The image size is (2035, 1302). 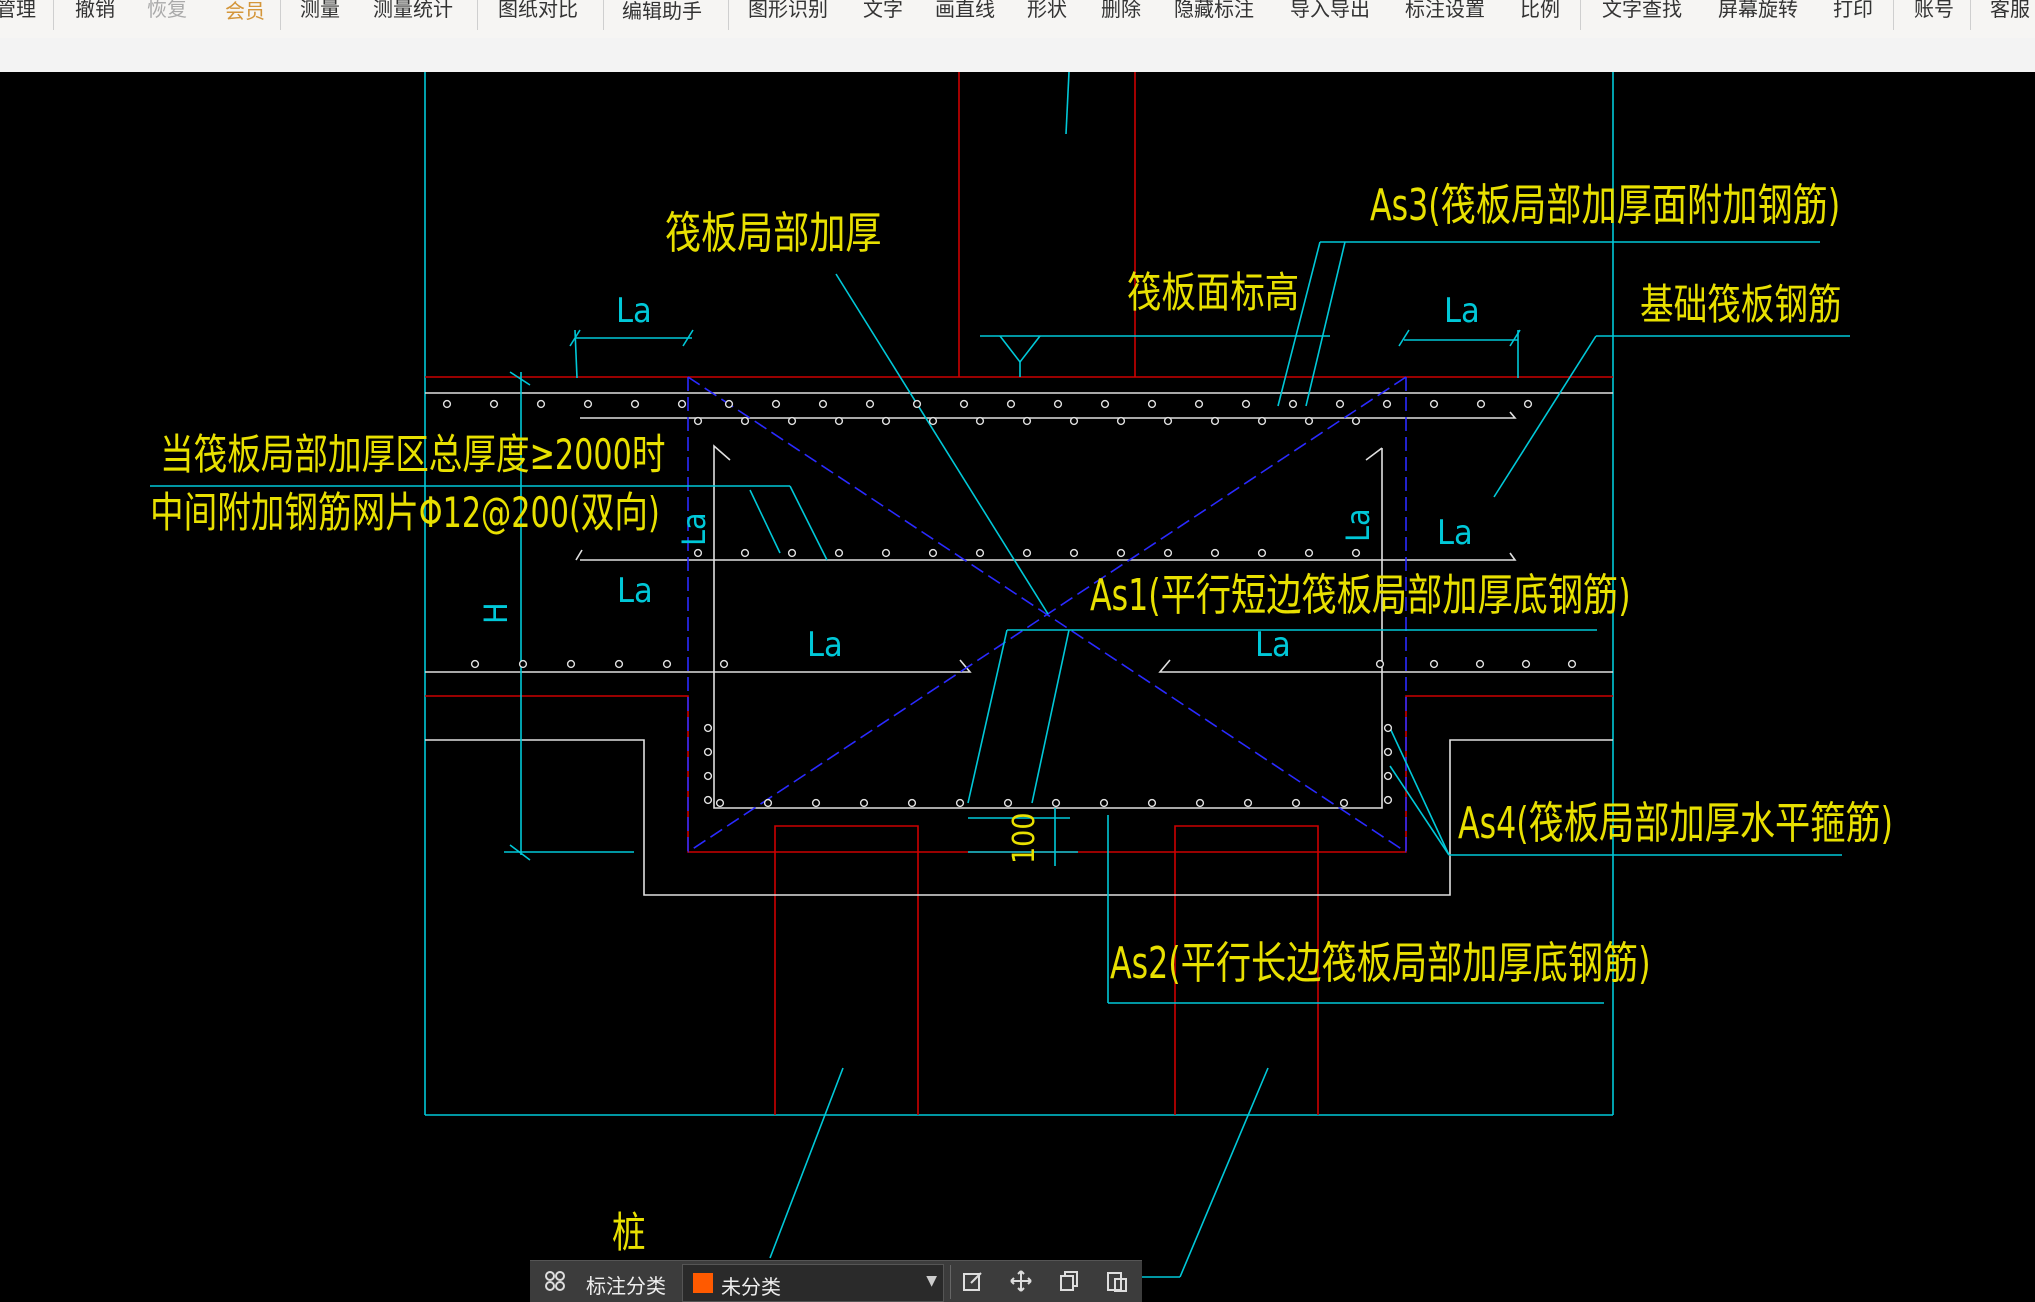 What do you see at coordinates (18, 15) in the screenshot?
I see `menu-manage: 管理` at bounding box center [18, 15].